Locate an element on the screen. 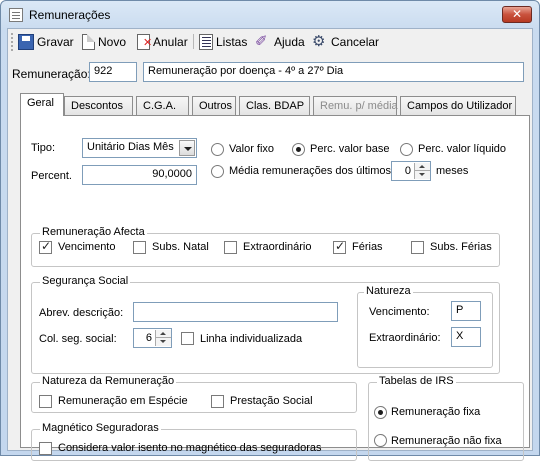  remuneracao-afecta-title: Remuneração Afecta is located at coordinates (93, 232).